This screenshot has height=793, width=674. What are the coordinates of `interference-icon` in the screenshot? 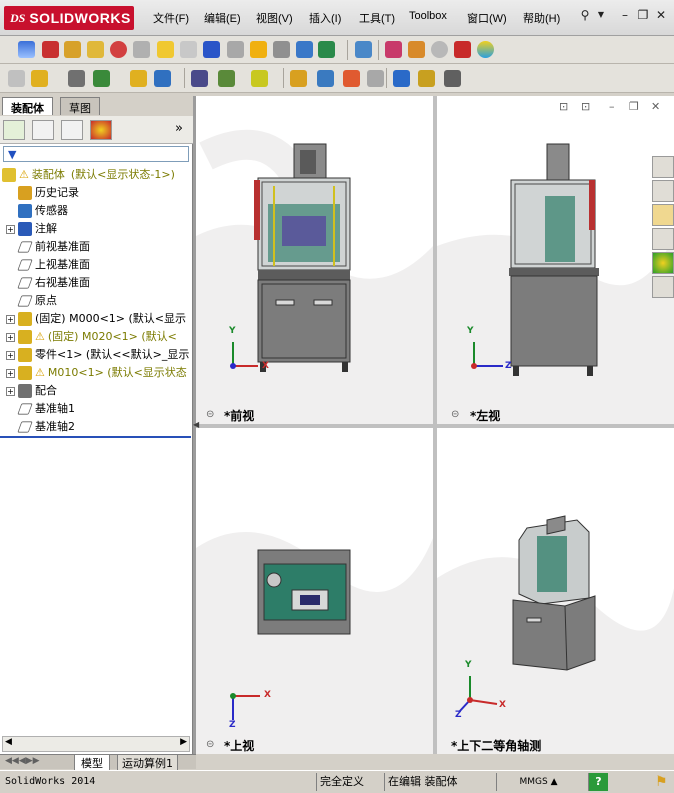 It's located at (235, 49).